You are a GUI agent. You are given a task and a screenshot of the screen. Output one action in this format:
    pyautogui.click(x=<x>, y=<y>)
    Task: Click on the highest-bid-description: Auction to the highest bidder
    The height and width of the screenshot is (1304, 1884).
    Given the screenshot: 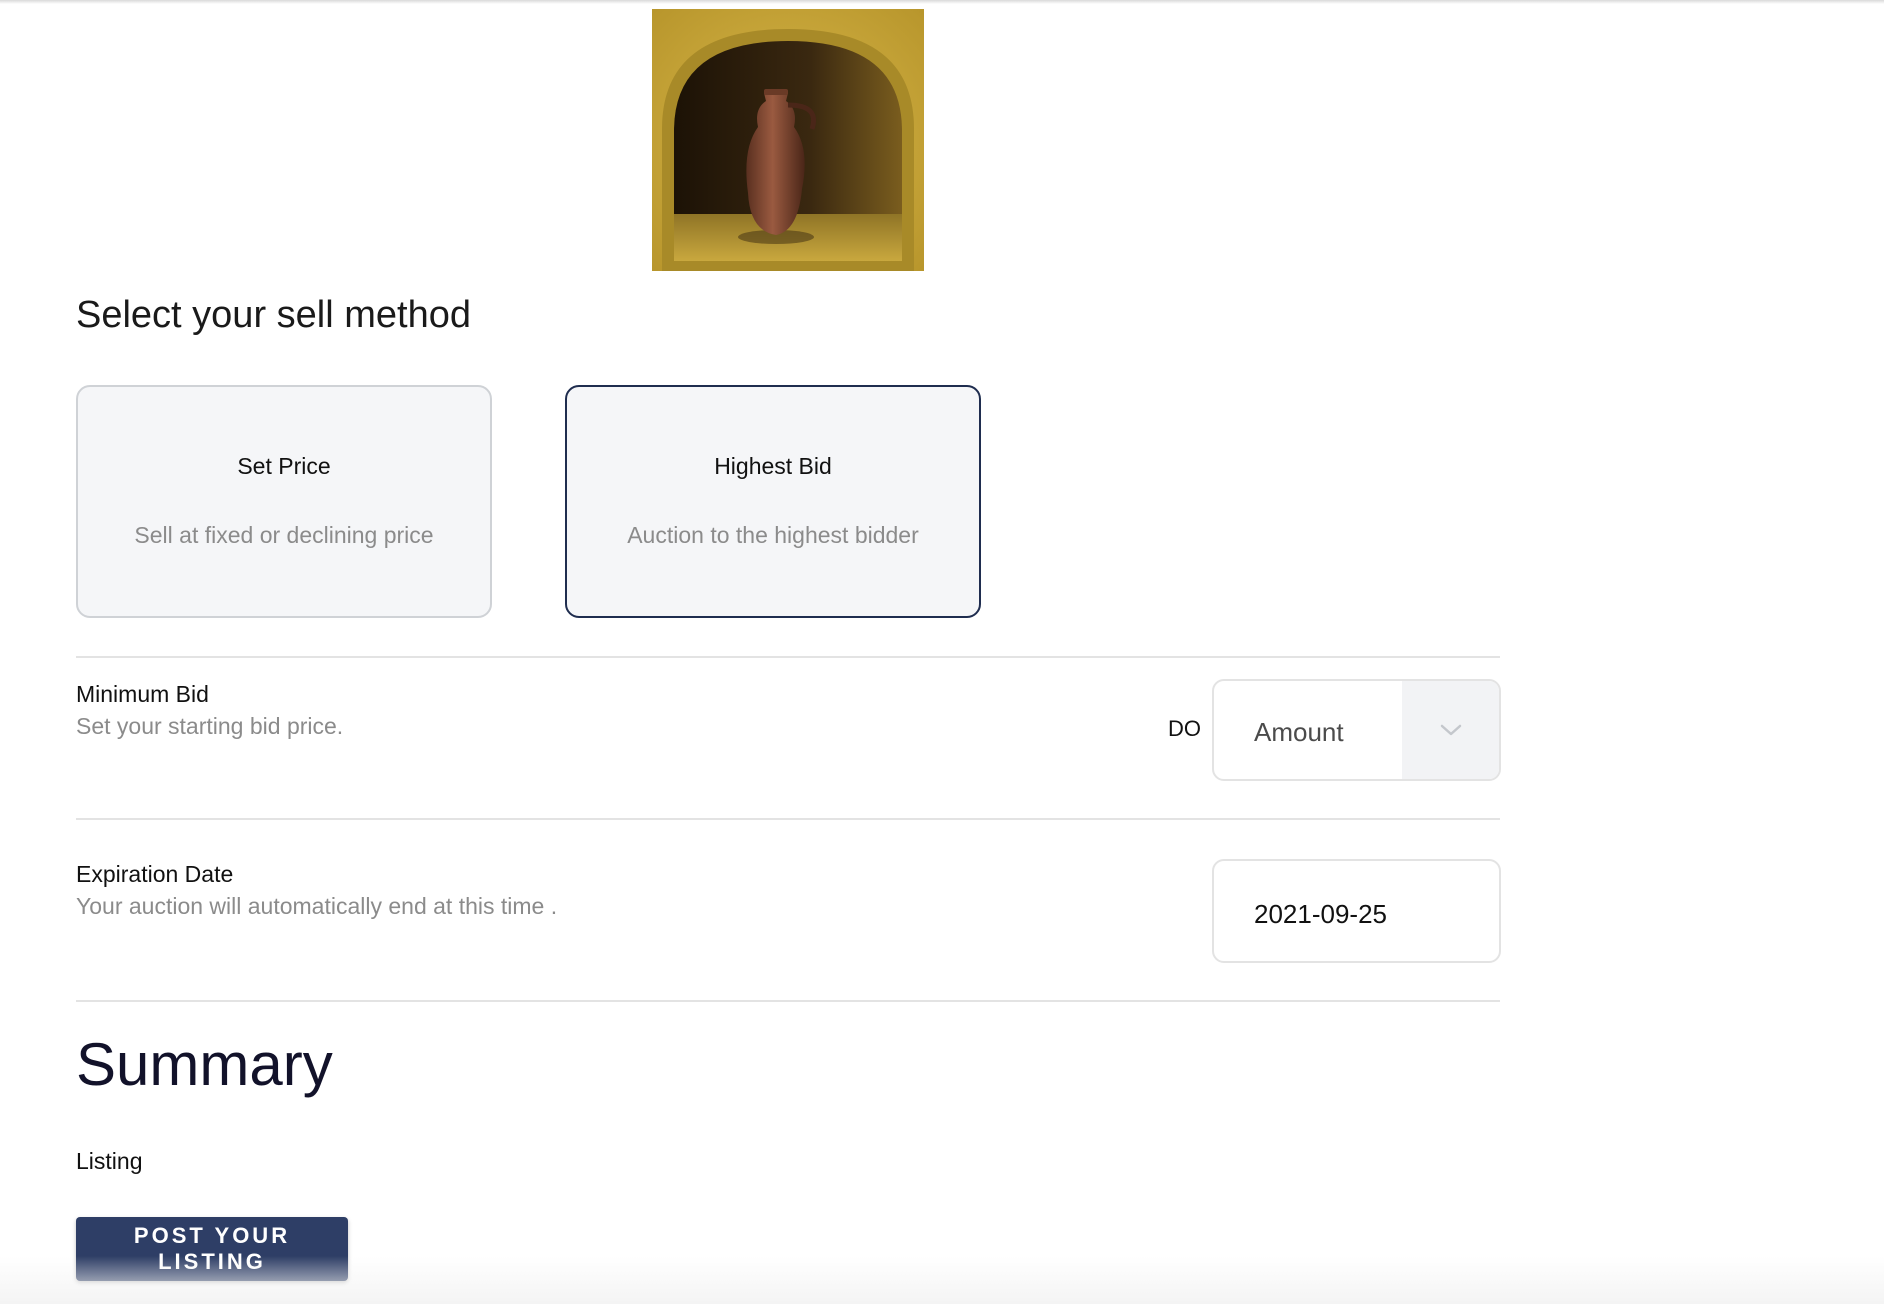 What is the action you would take?
    pyautogui.click(x=773, y=535)
    